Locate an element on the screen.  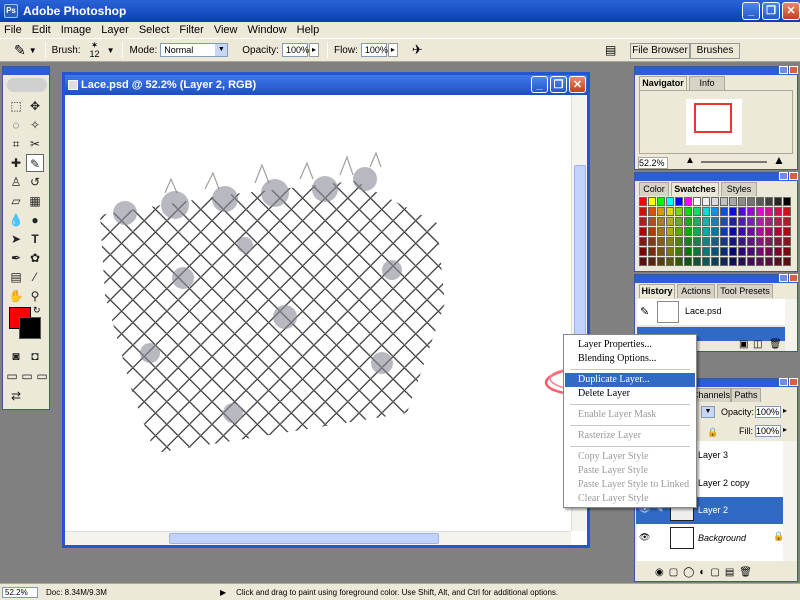
tab-navigator: Navigator is located at coordinates (663, 83).